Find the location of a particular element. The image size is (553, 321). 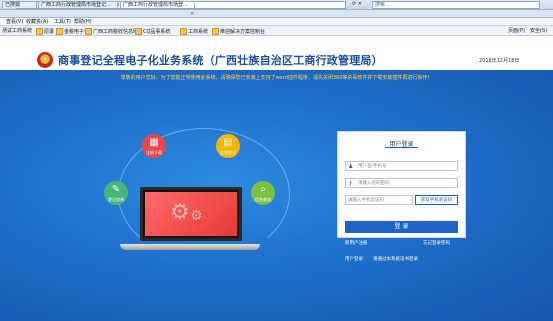

feature-registration-consult: ✎ 登记咨询 is located at coordinates (116, 193).